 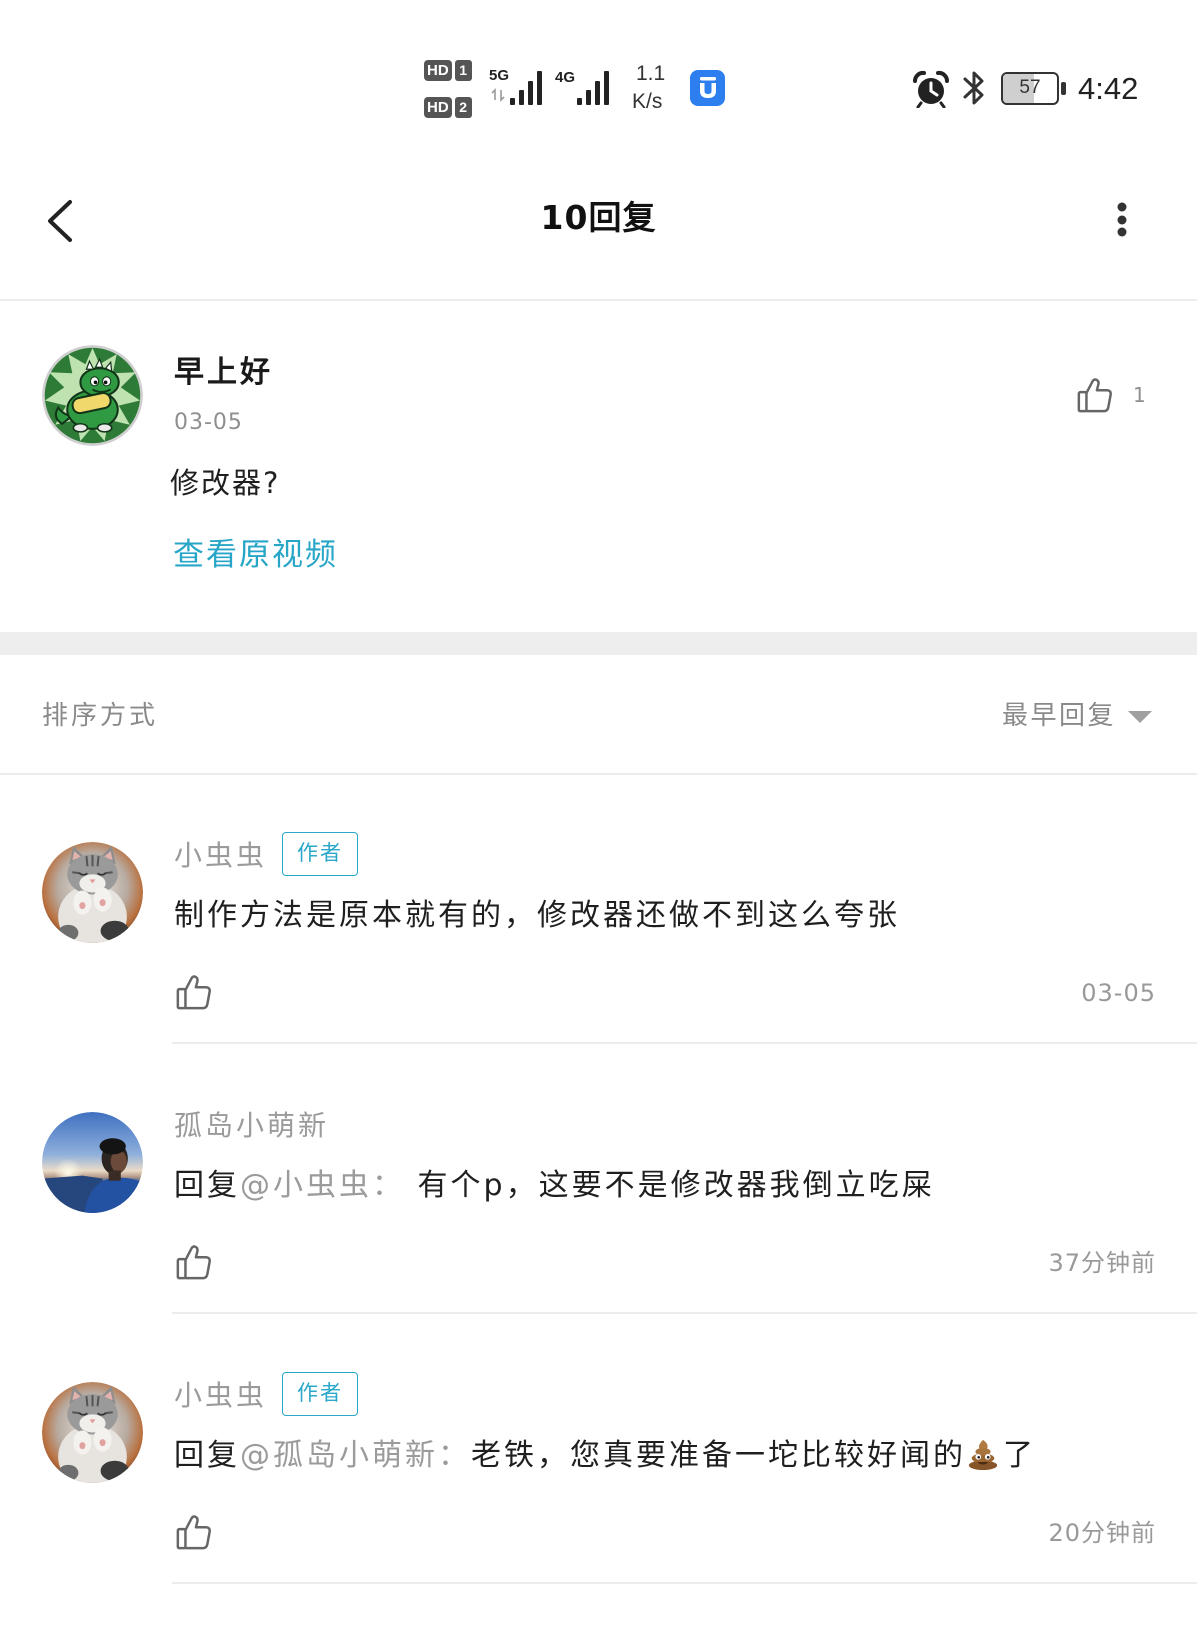 What do you see at coordinates (463, 70) in the screenshot?
I see `sim-slot-number: 1` at bounding box center [463, 70].